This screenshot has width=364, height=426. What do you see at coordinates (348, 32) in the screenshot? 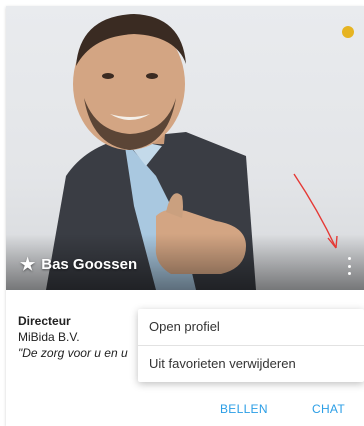
I see `status-dot-icon` at bounding box center [348, 32].